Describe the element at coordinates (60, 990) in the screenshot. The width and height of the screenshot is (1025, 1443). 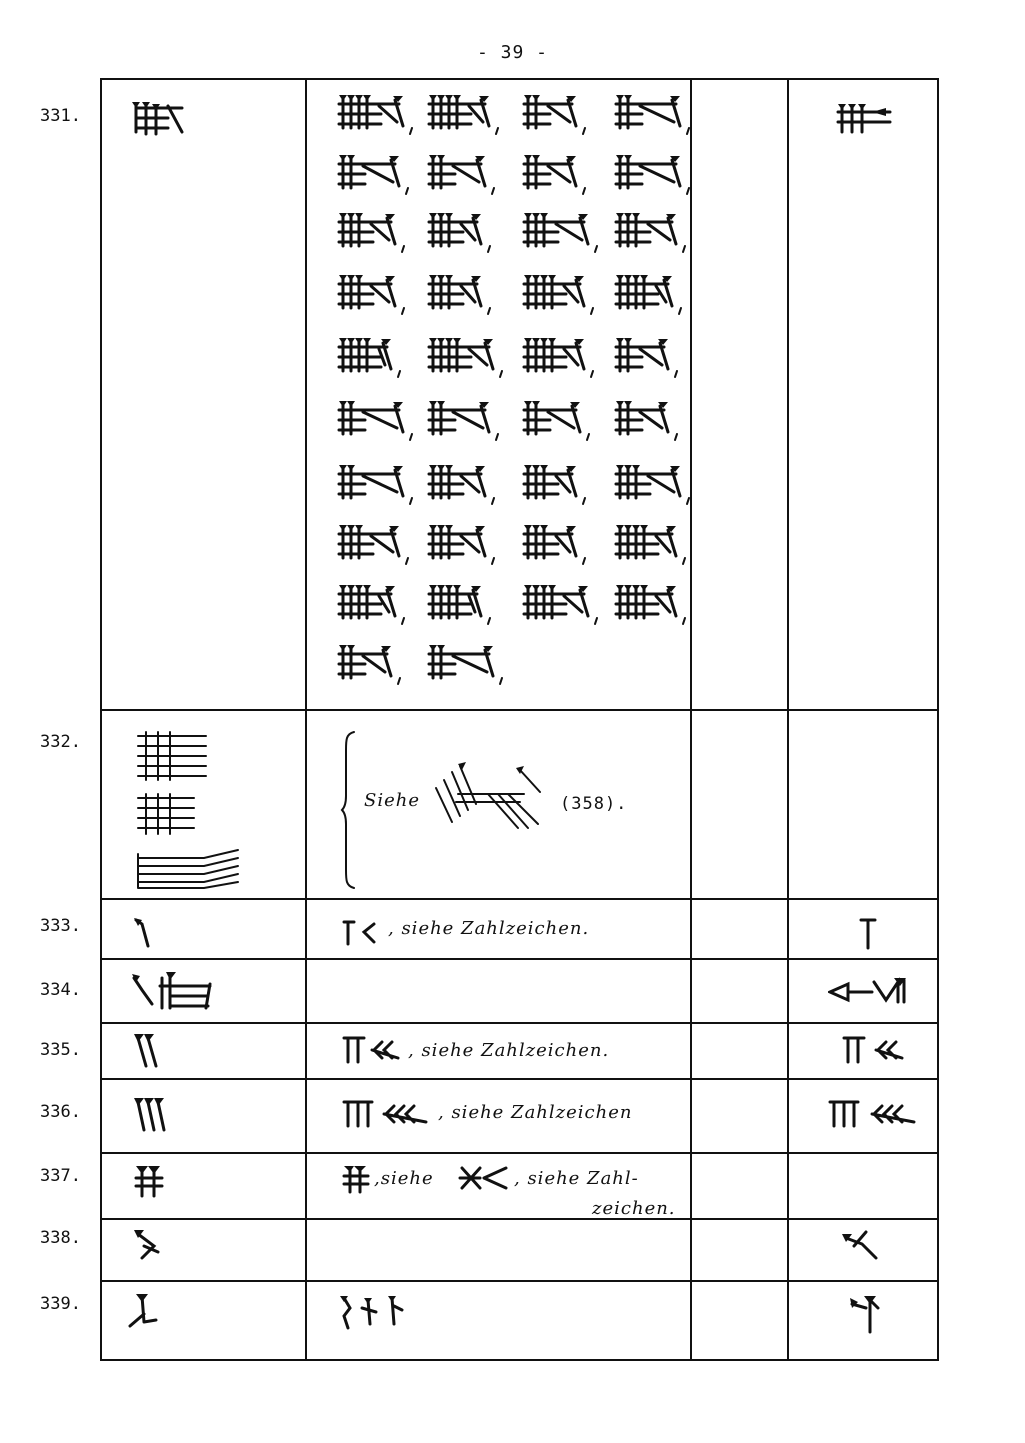
I see `row-number-334: 334.` at that location.